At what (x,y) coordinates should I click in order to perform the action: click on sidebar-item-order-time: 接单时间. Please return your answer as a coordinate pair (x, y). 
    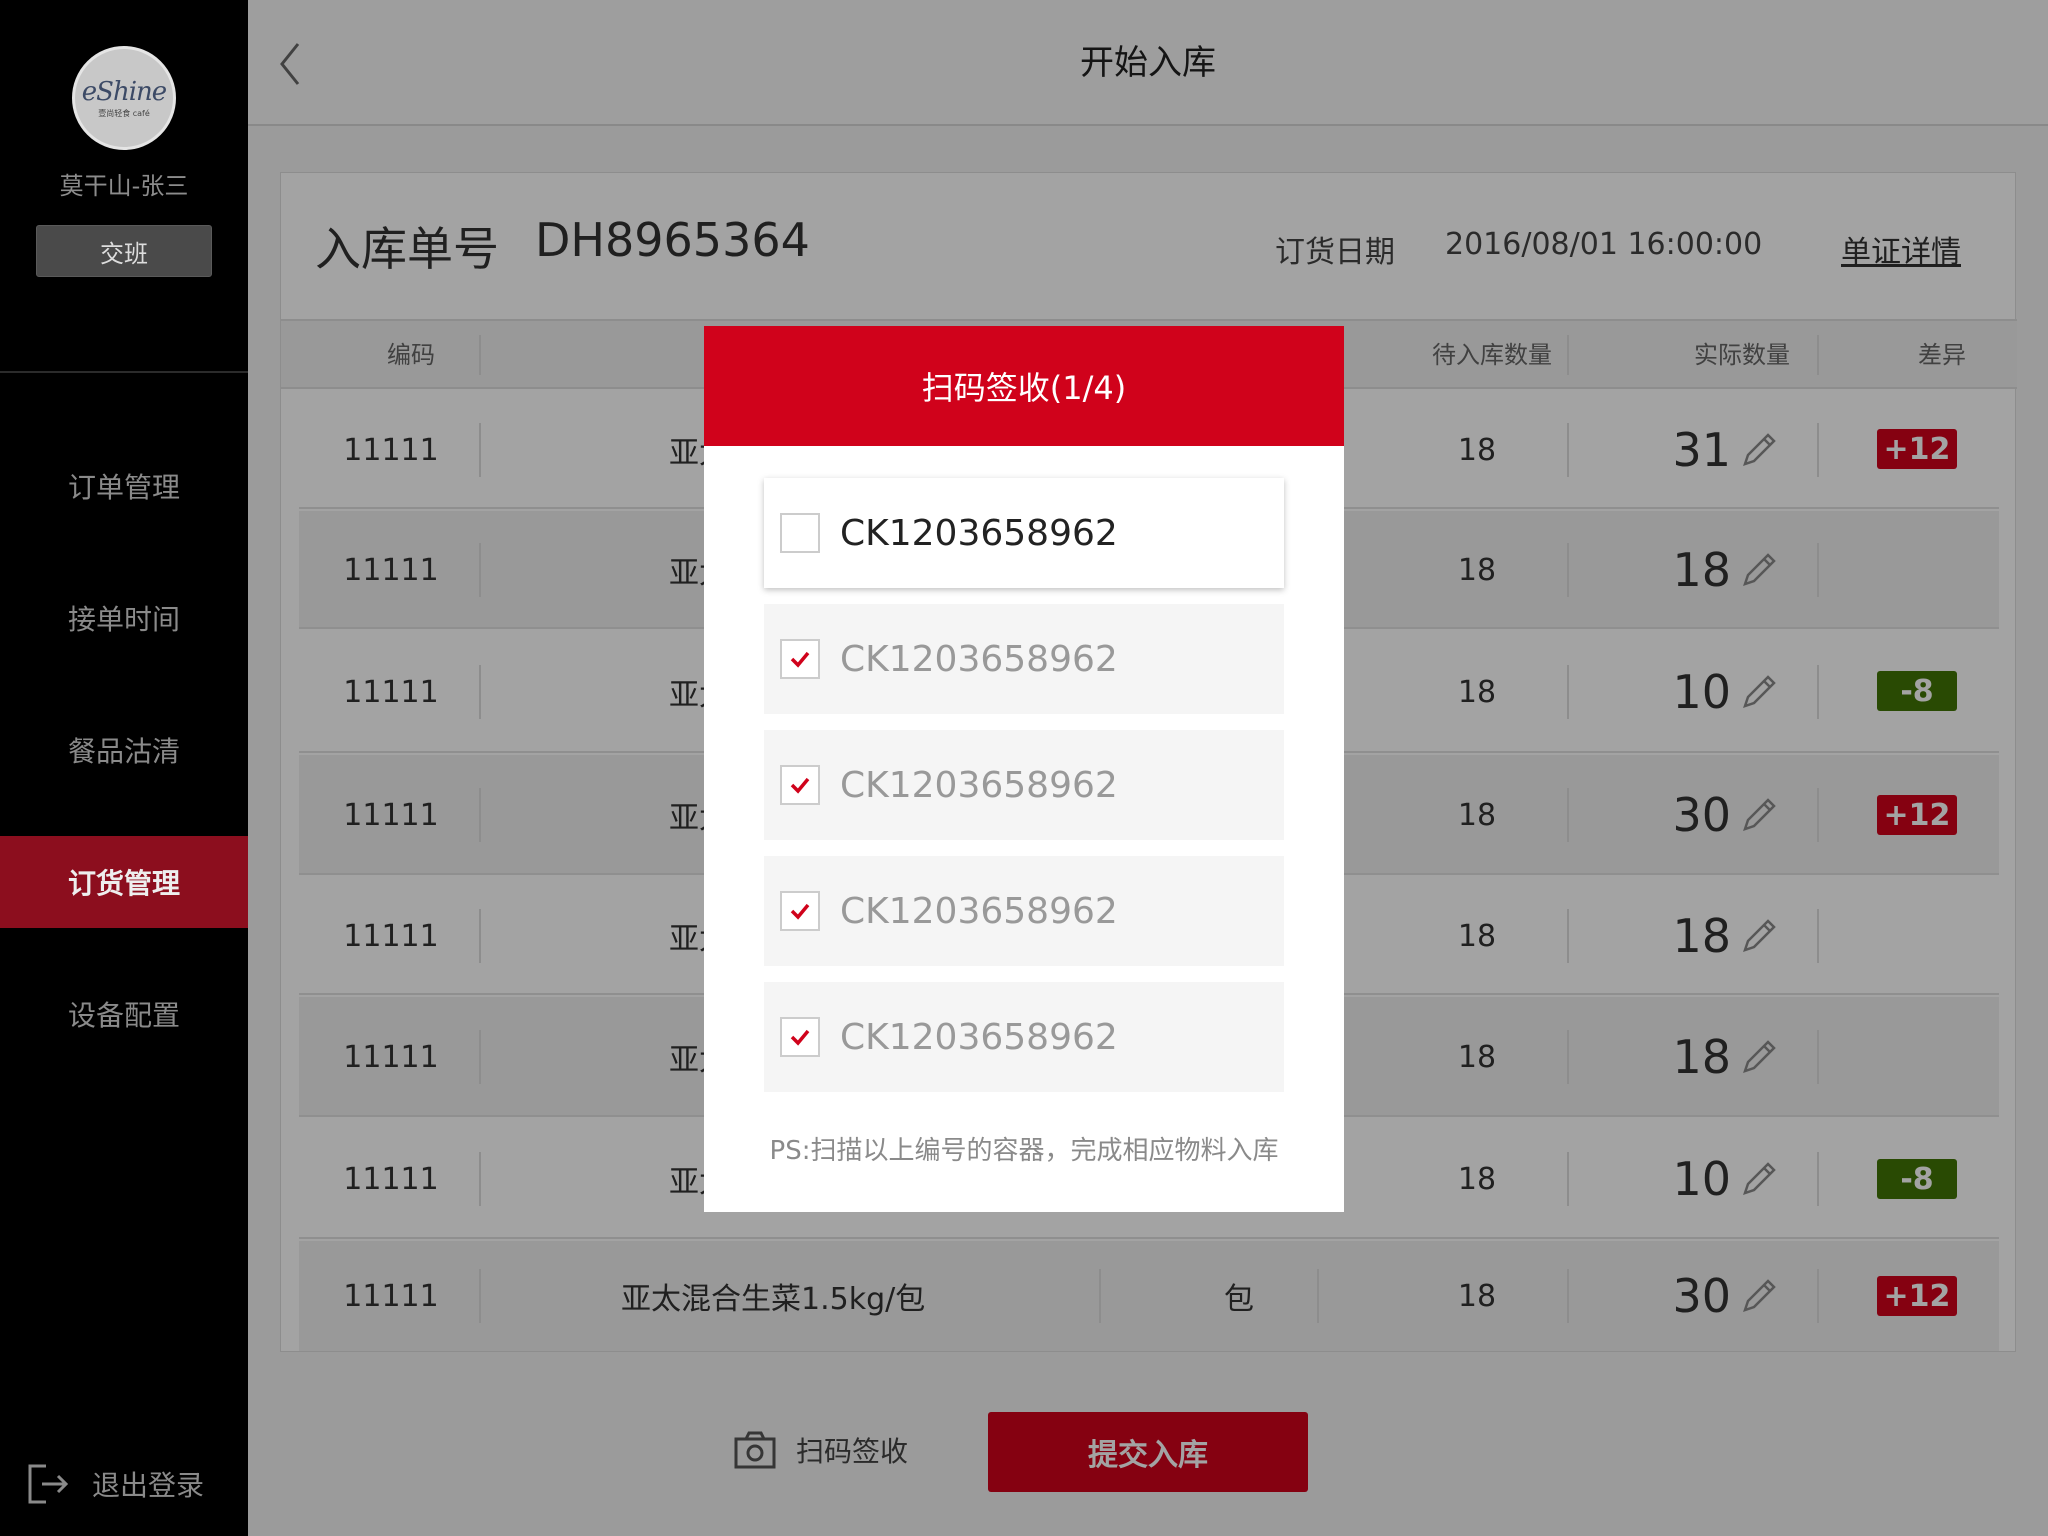
    Looking at the image, I should click on (124, 618).